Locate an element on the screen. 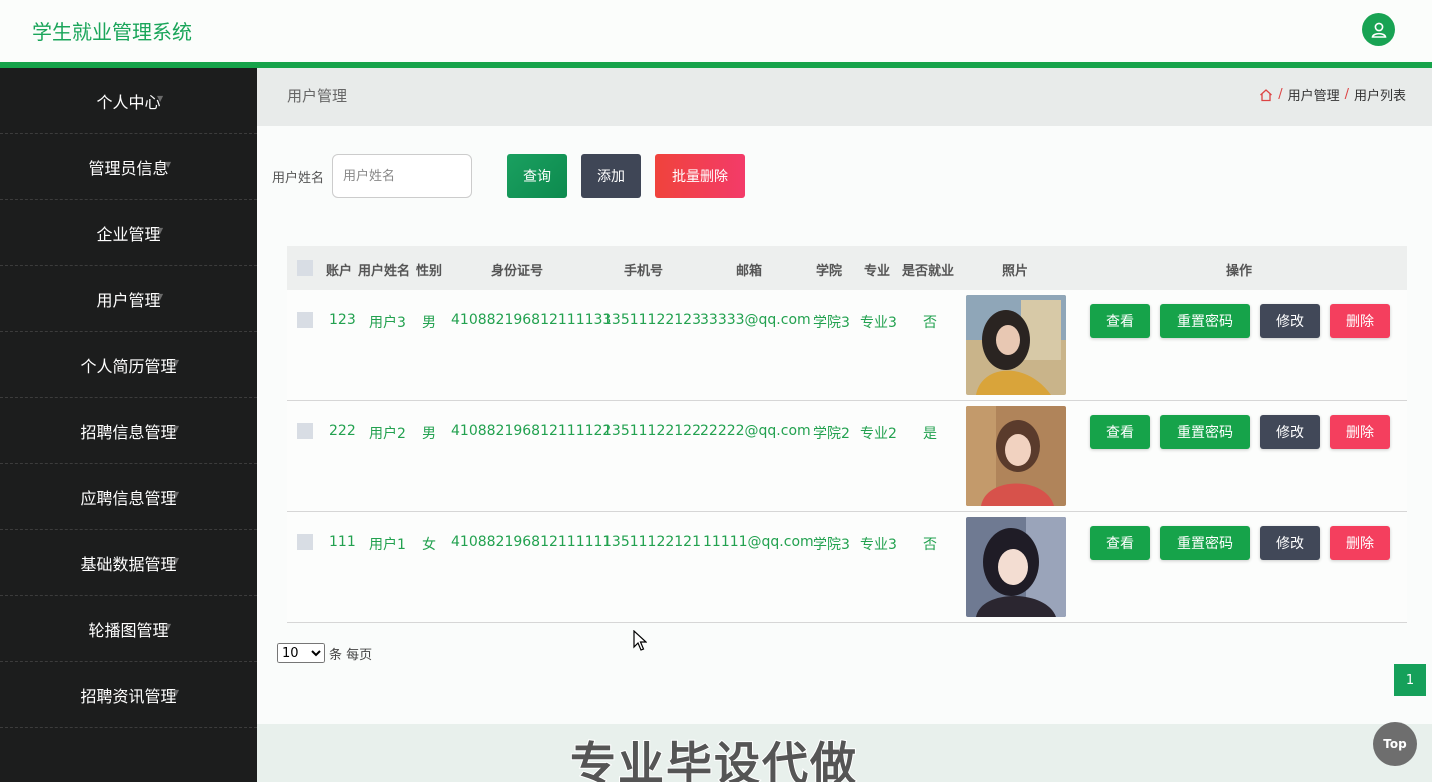 This screenshot has height=782, width=1432. app-title: 学生就业管理系统 is located at coordinates (112, 32).